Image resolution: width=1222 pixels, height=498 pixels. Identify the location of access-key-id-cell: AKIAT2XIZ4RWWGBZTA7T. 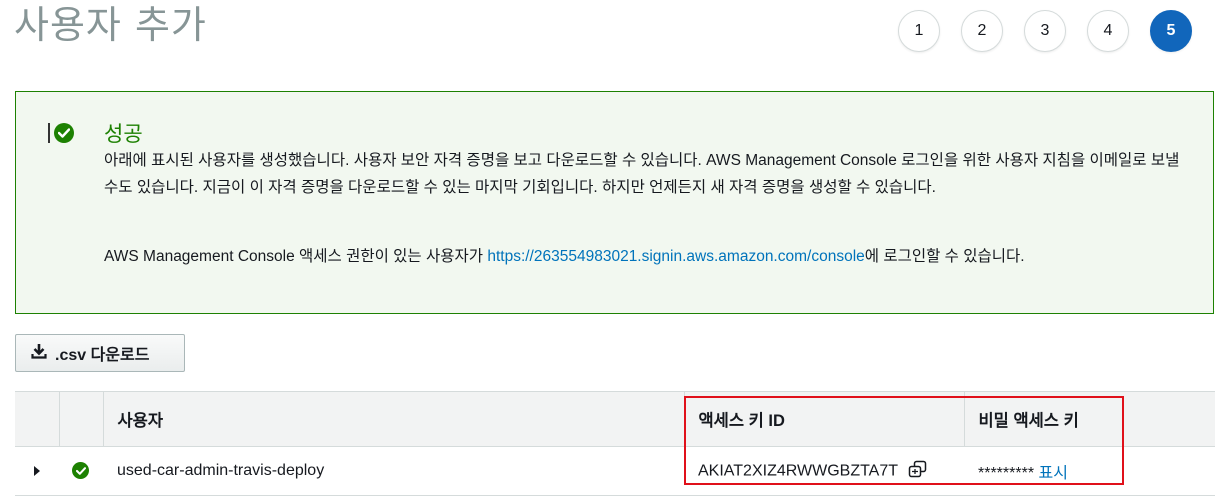
(824, 471).